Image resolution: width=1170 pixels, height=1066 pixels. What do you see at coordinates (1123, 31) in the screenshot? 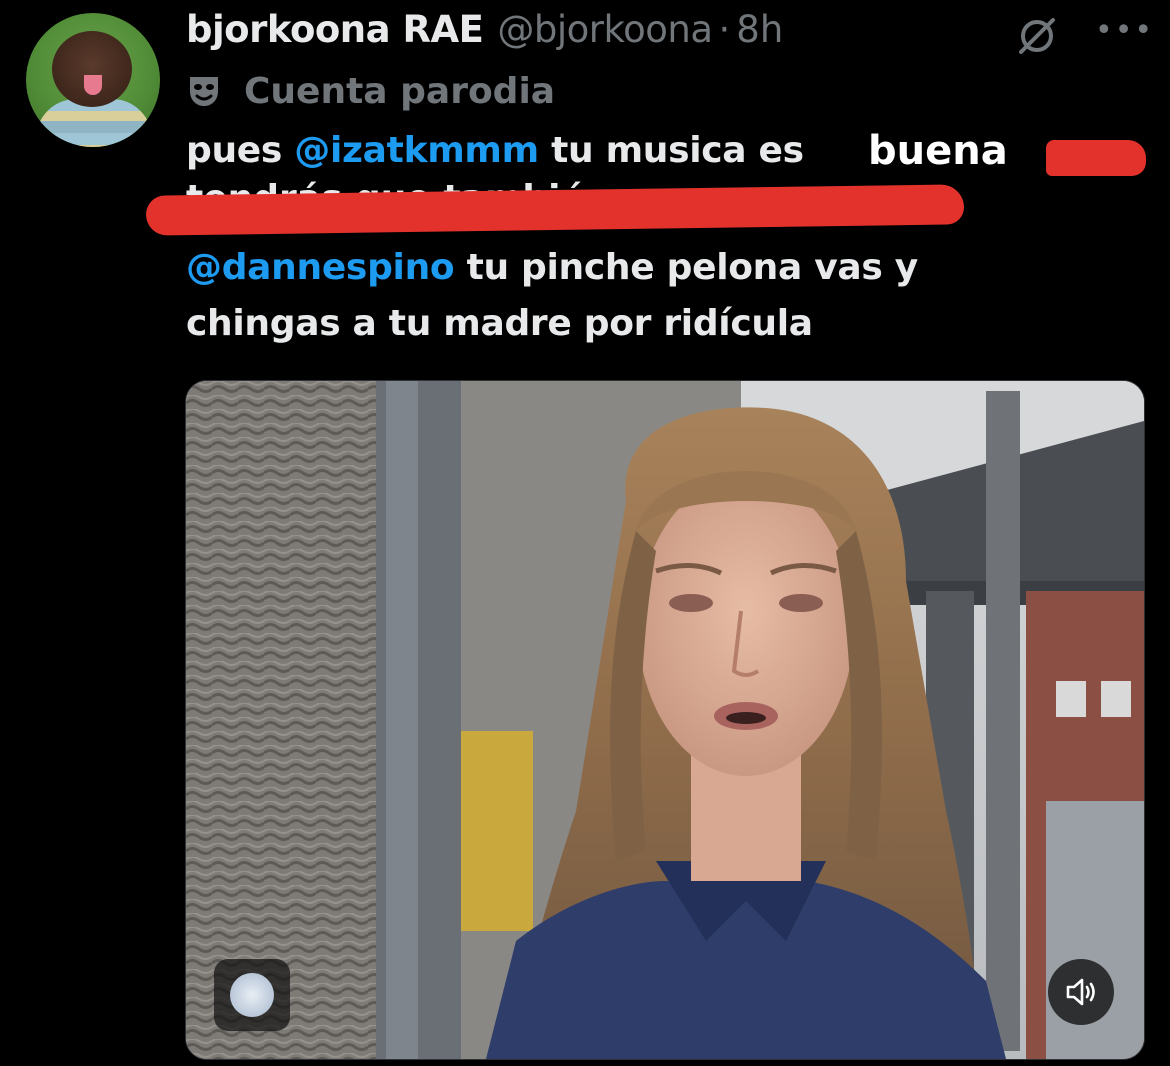
I see `more-icon: •••` at bounding box center [1123, 31].